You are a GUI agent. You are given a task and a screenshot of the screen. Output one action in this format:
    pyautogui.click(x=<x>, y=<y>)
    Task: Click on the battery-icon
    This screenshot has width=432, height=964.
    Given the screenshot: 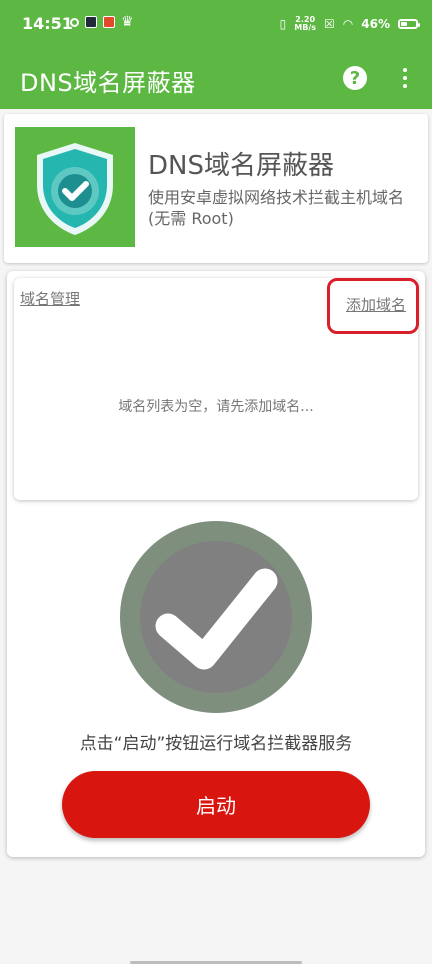 What is the action you would take?
    pyautogui.click(x=409, y=24)
    